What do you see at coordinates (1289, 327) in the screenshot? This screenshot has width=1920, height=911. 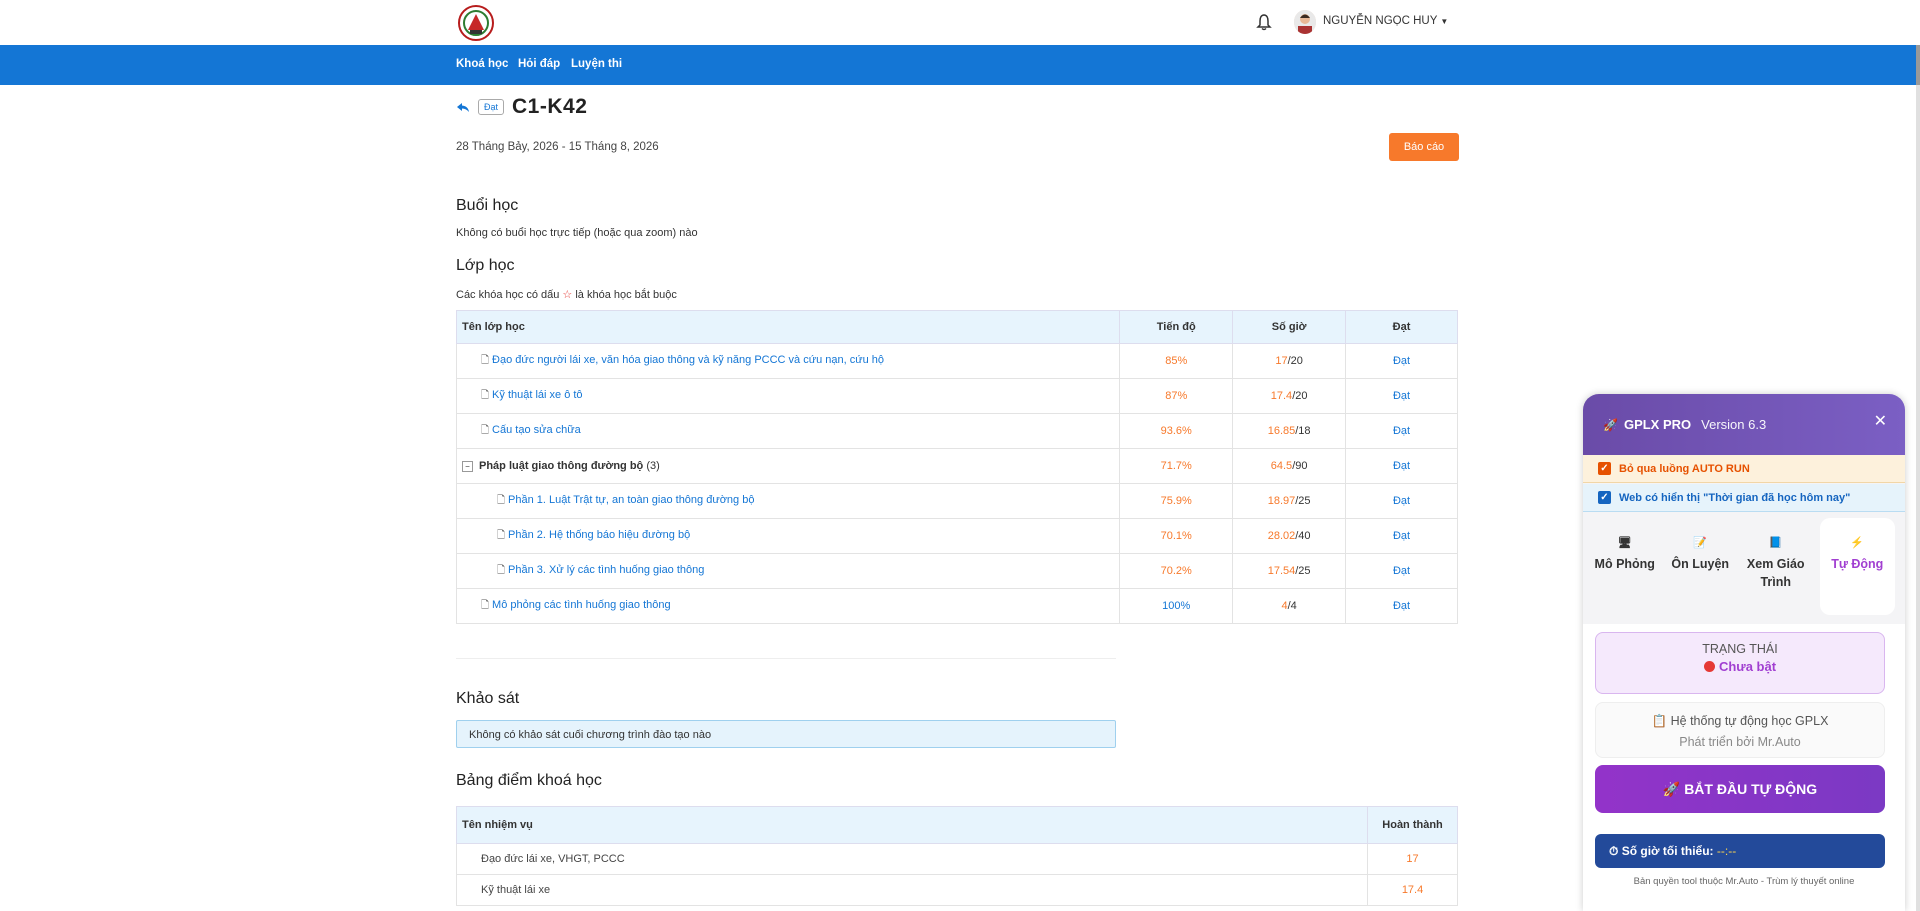 I see `col-header-hours: Số giờ` at bounding box center [1289, 327].